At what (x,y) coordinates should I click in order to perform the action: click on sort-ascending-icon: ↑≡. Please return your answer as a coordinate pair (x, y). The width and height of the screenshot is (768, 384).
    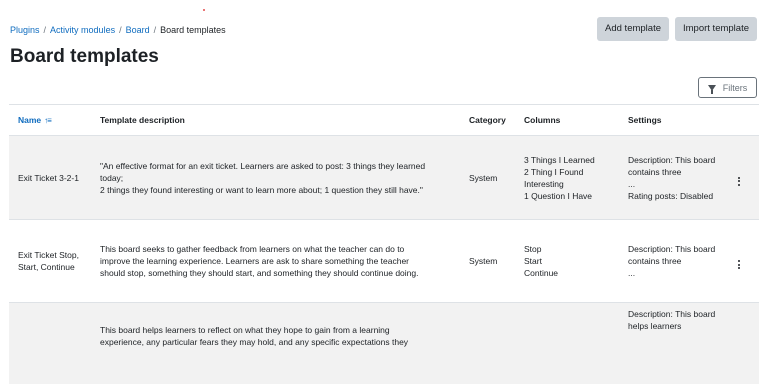
    Looking at the image, I should click on (47, 121).